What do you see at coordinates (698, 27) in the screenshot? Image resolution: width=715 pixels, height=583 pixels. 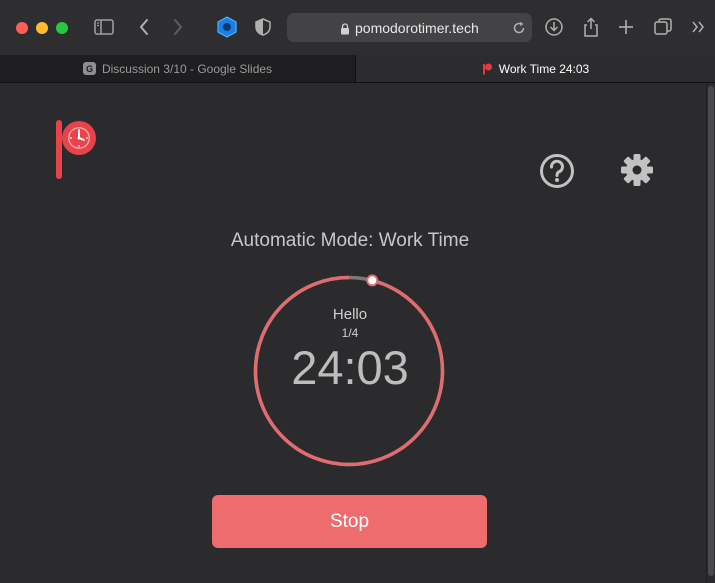 I see `more-icon` at bounding box center [698, 27].